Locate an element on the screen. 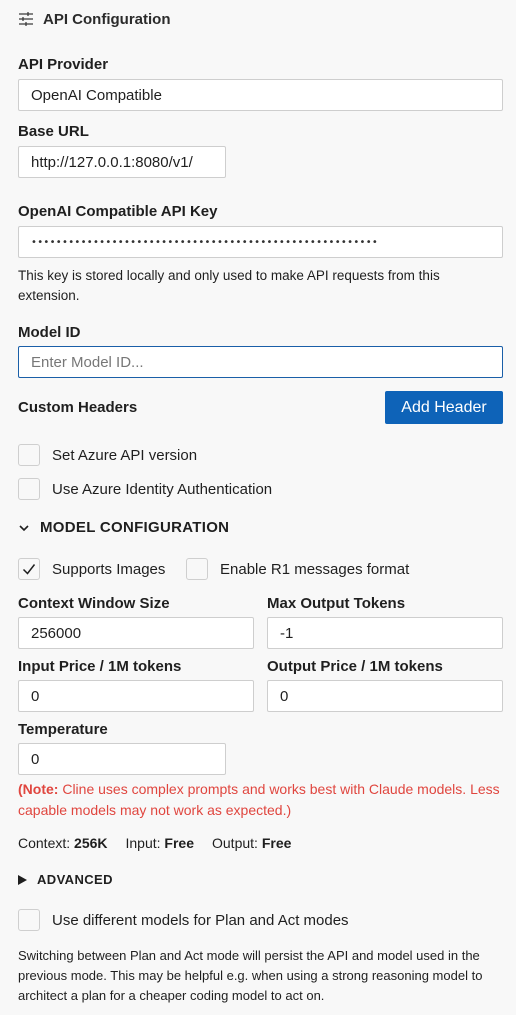 This screenshot has width=516, height=1015. checkmark-icon is located at coordinates (29, 569).